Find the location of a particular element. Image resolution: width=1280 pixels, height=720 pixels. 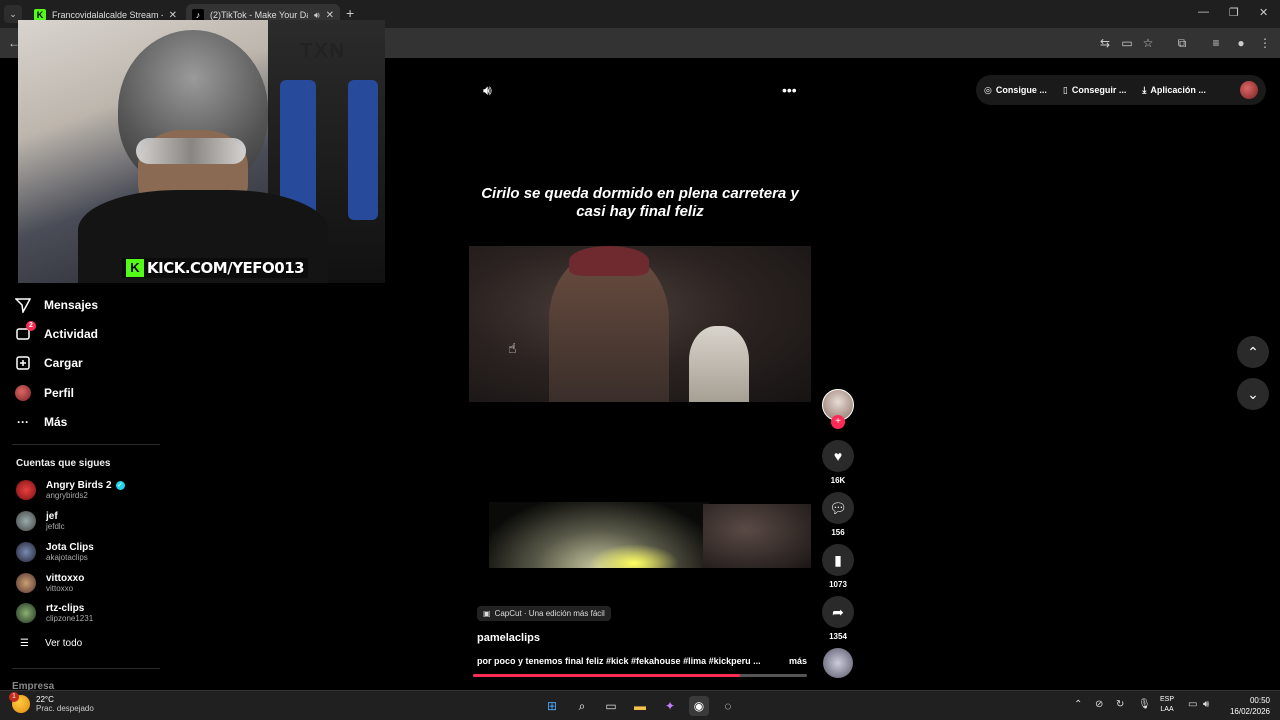

microphone-icon: 🎙︎ is located at coordinates (1144, 704).